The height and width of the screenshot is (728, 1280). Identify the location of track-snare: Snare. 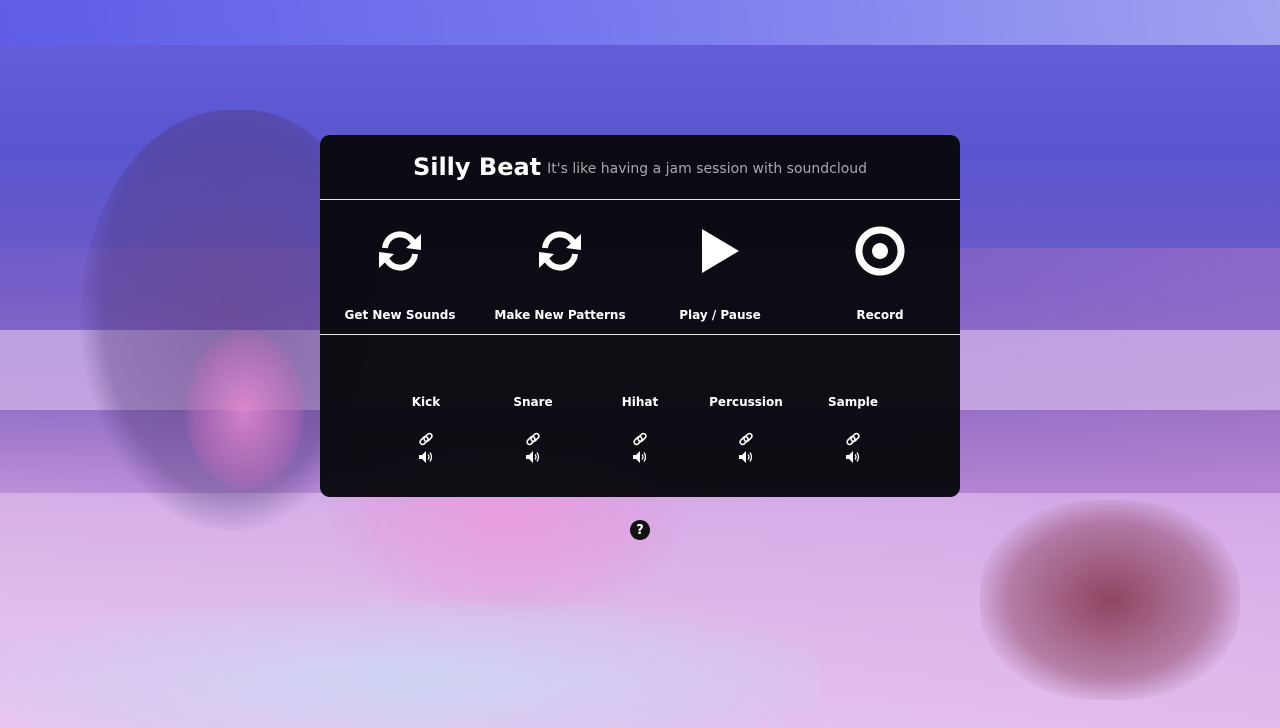
(533, 429).